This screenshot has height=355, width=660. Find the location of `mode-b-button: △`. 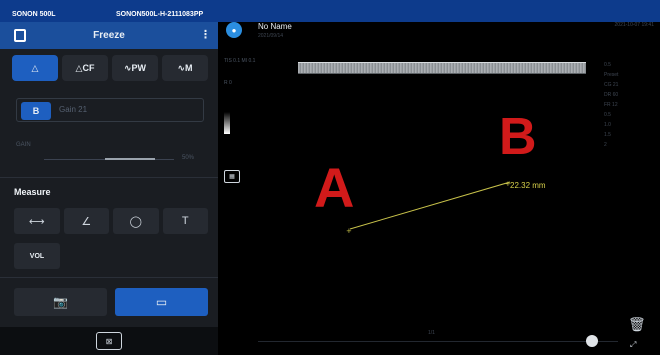

mode-b-button: △ is located at coordinates (35, 68).